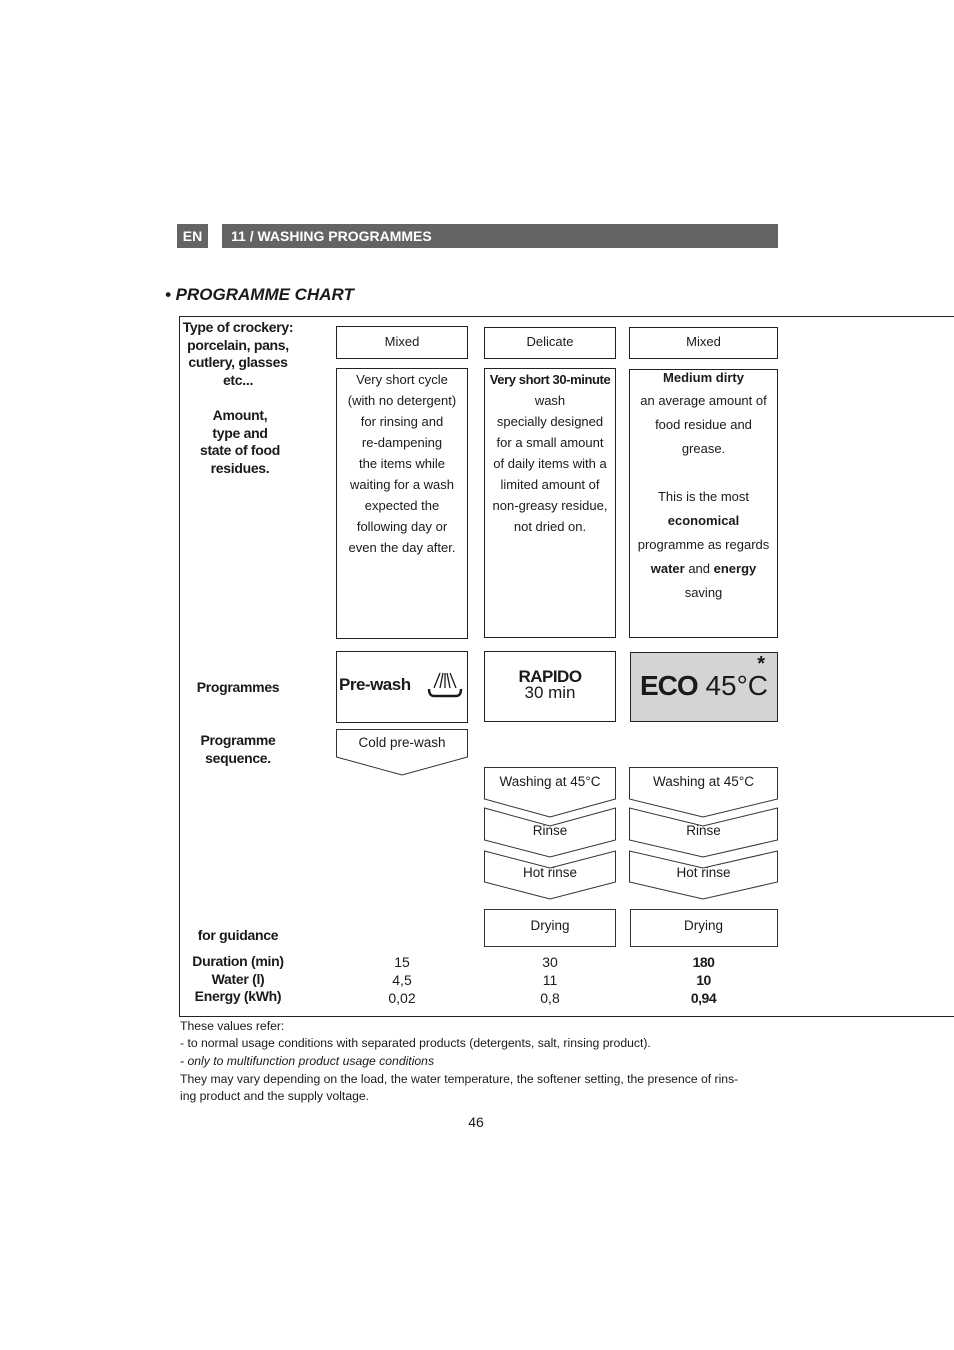 Image resolution: width=954 pixels, height=1350 pixels. Describe the element at coordinates (402, 998) in the screenshot. I see `energy-value: 0,02` at that location.